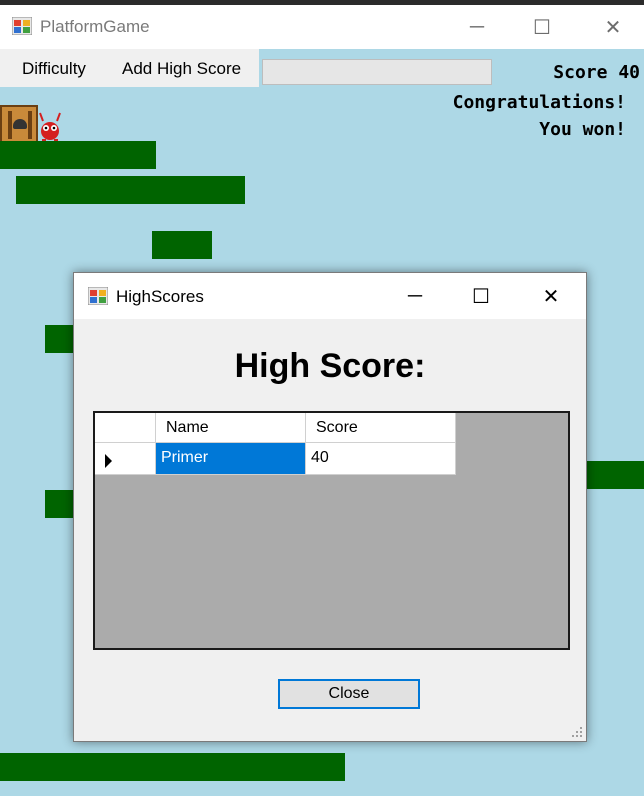 This screenshot has height=796, width=644. Describe the element at coordinates (54, 69) in the screenshot. I see `menu-difficulty: Difficulty` at that location.